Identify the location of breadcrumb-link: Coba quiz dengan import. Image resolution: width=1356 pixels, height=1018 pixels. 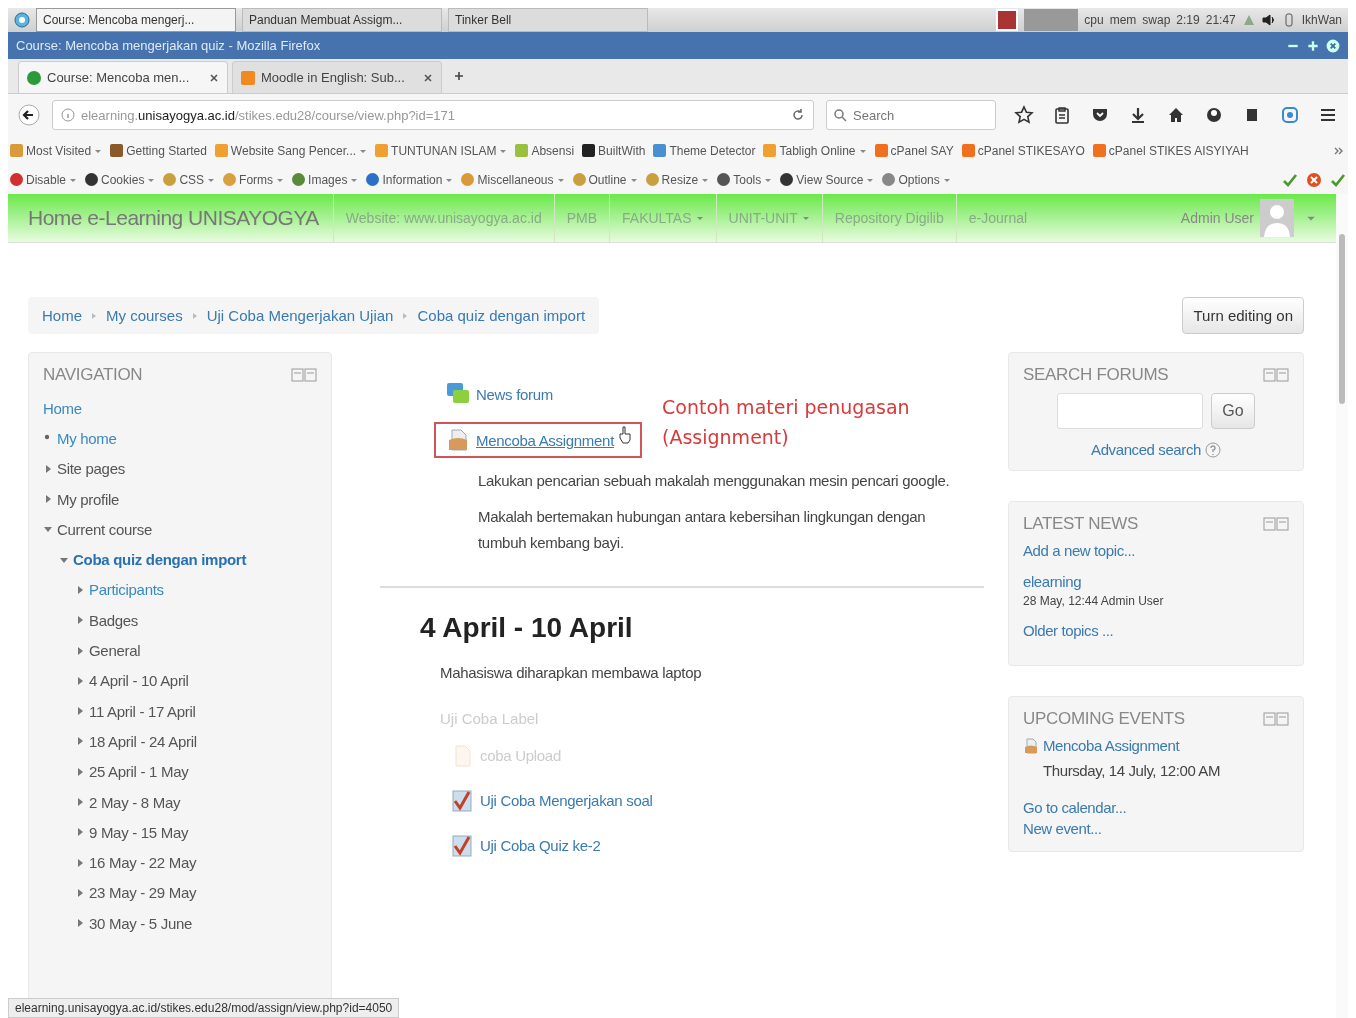
(501, 315).